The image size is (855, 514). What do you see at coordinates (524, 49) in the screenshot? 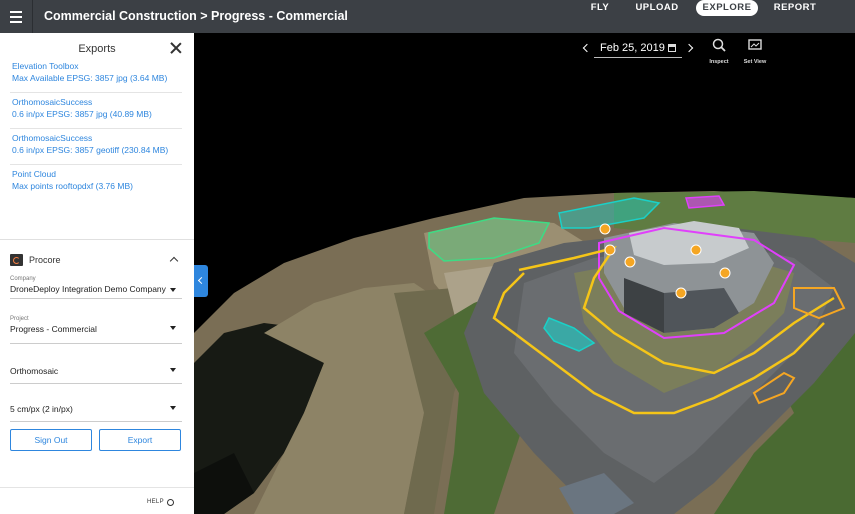
I see `map-toolbar: Feb 25, 2019 Inspect Set View` at bounding box center [524, 49].